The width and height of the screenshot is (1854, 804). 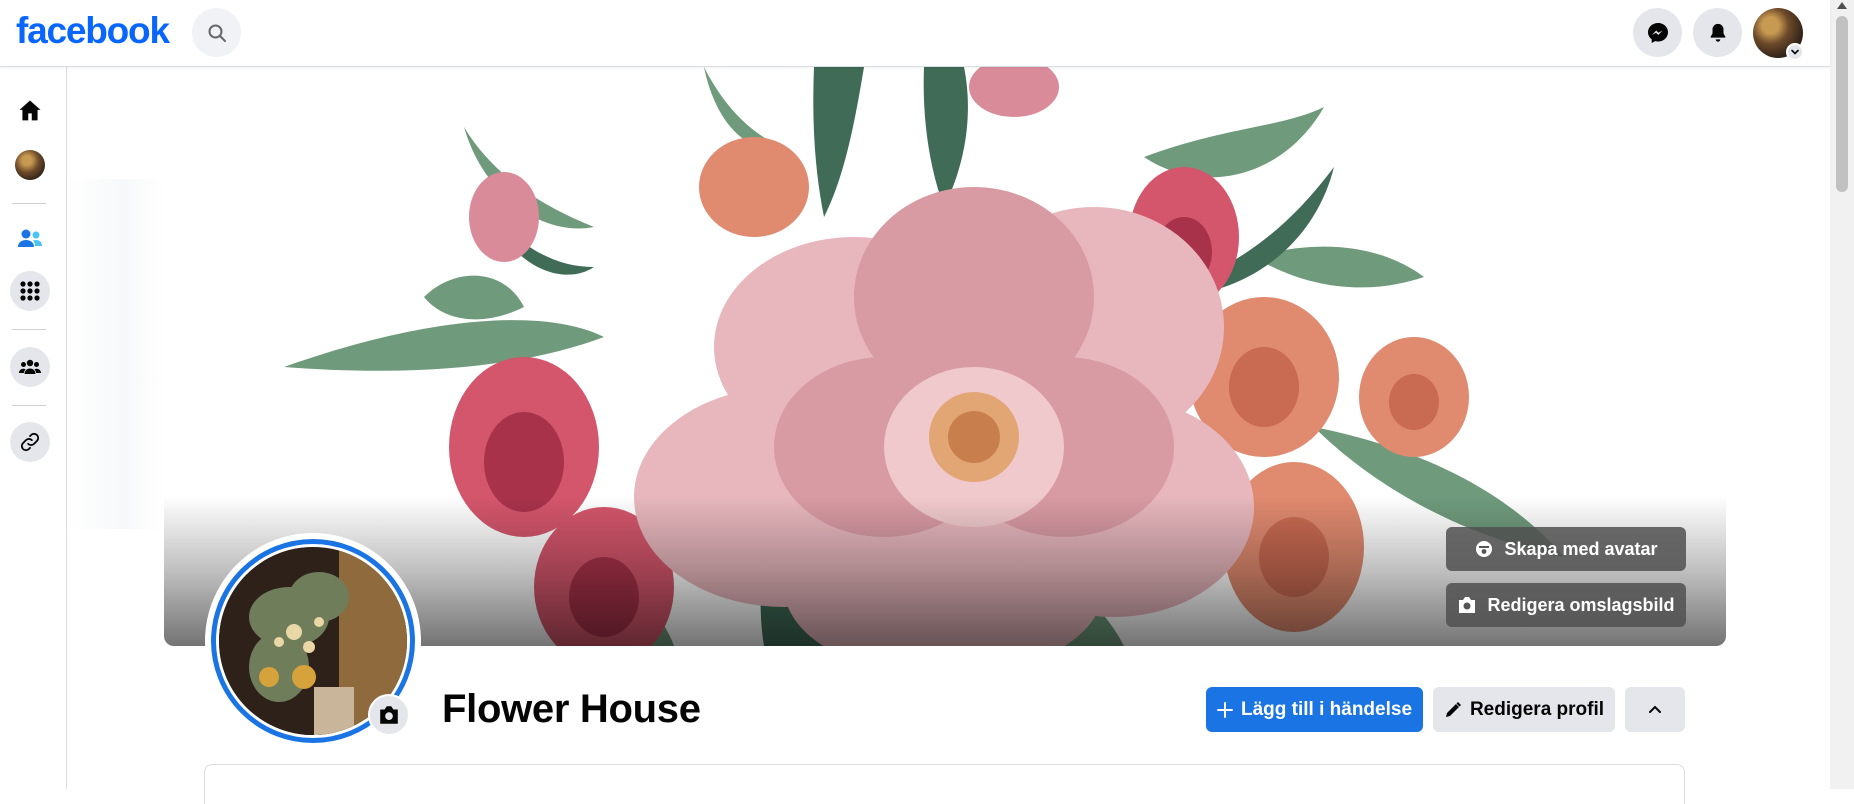 What do you see at coordinates (1842, 394) in the screenshot?
I see `page-scrollbar` at bounding box center [1842, 394].